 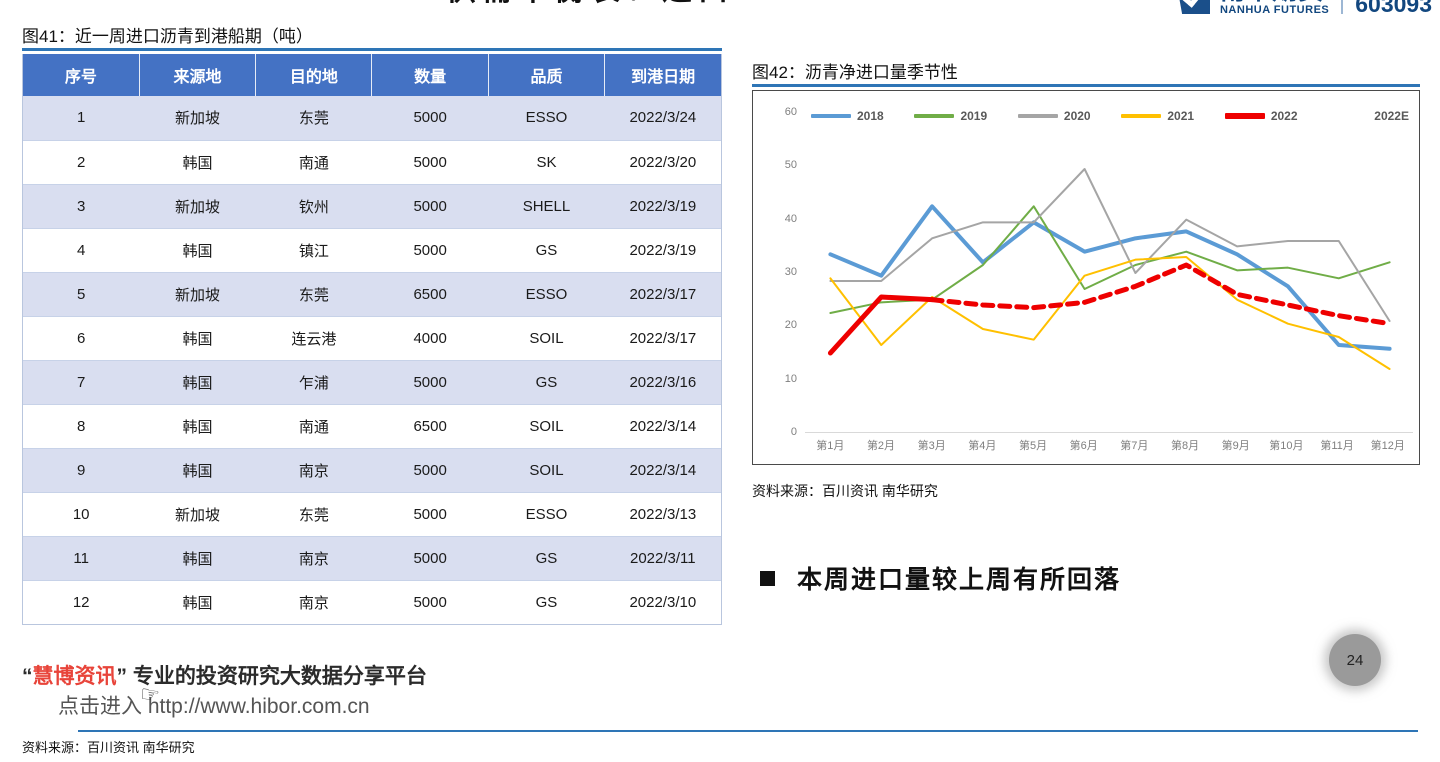 What do you see at coordinates (1337, 446) in the screenshot?
I see `x-tick-label: 第11月` at bounding box center [1337, 446].